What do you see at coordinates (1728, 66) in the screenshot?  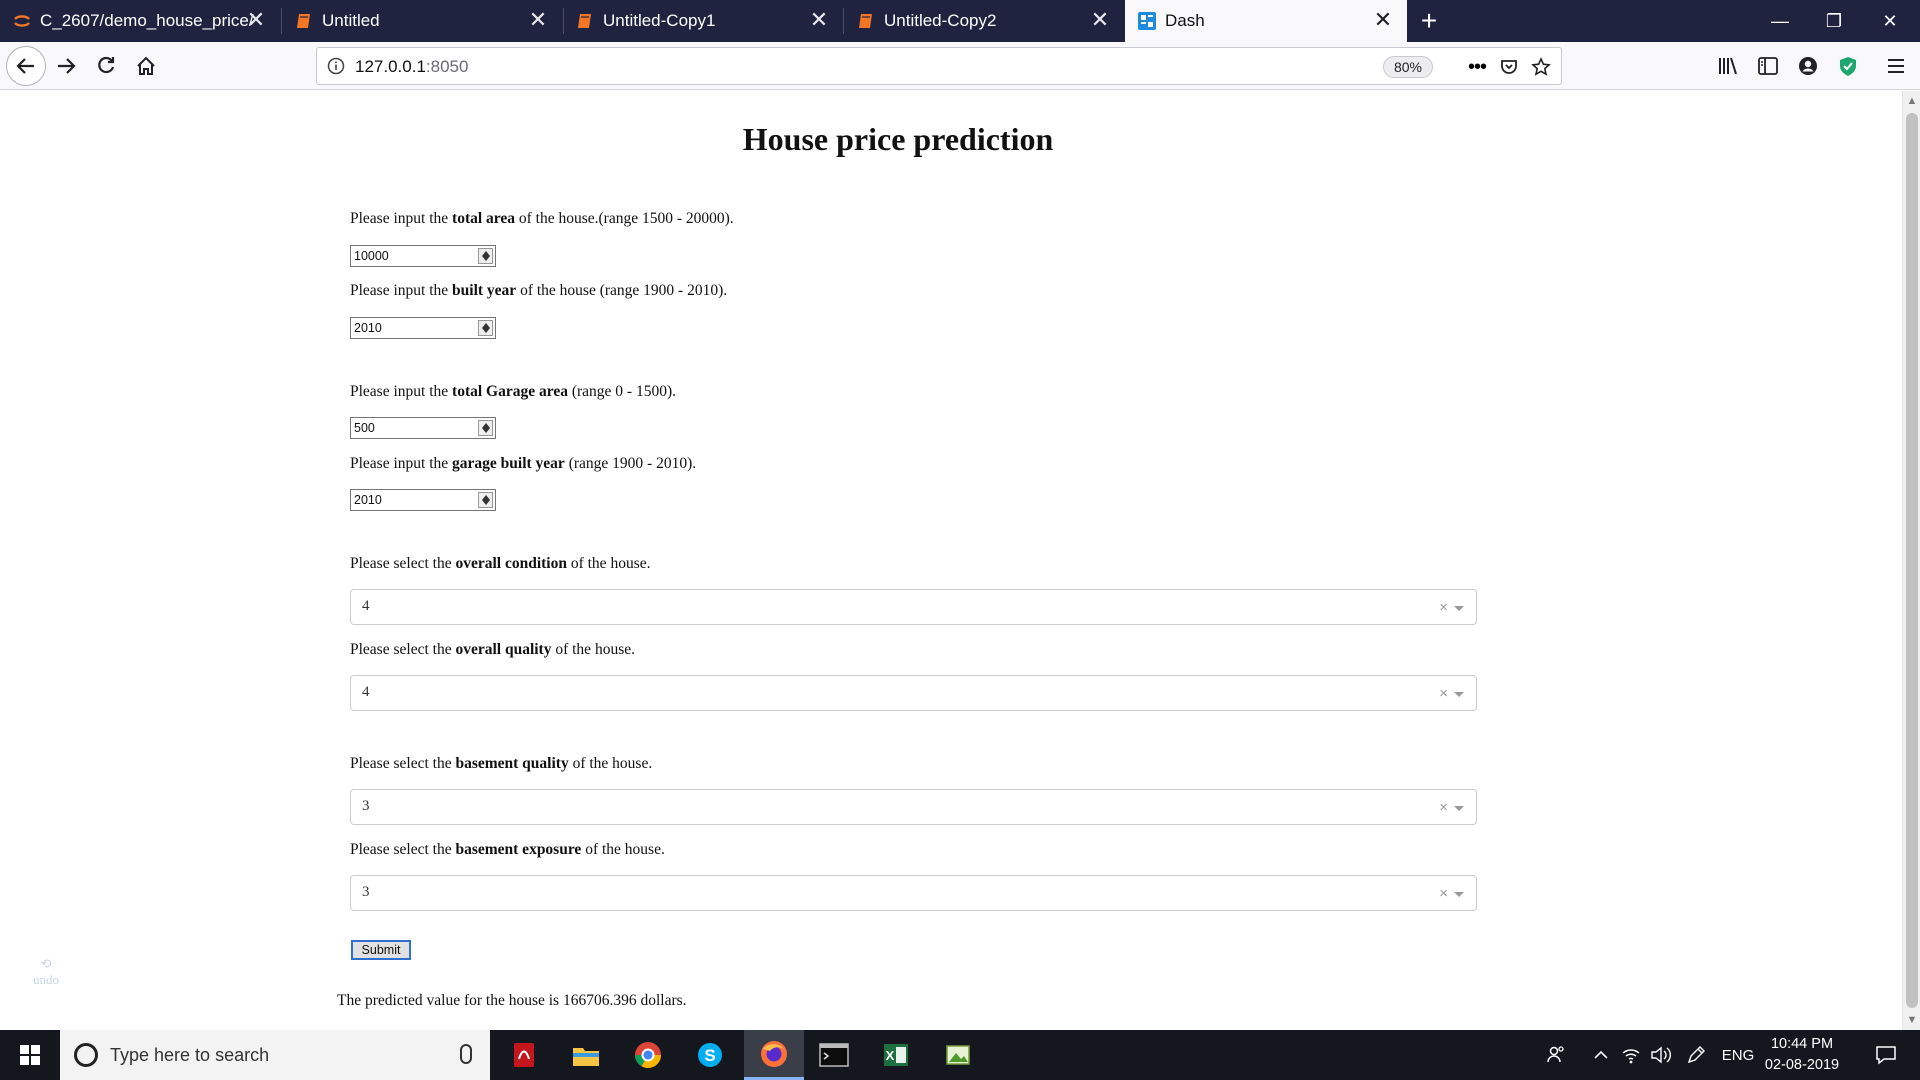 I see `library-icon` at bounding box center [1728, 66].